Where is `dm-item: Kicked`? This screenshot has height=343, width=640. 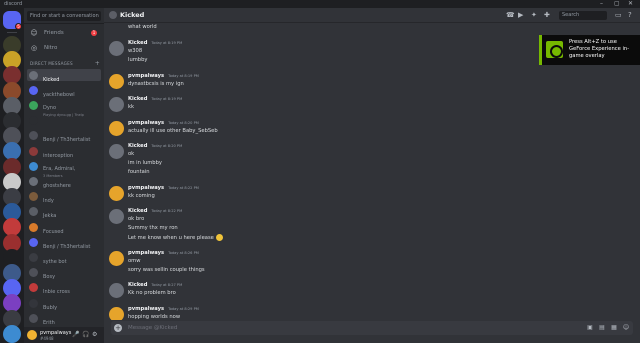
dm-item: Kicked is located at coordinates (64, 76).